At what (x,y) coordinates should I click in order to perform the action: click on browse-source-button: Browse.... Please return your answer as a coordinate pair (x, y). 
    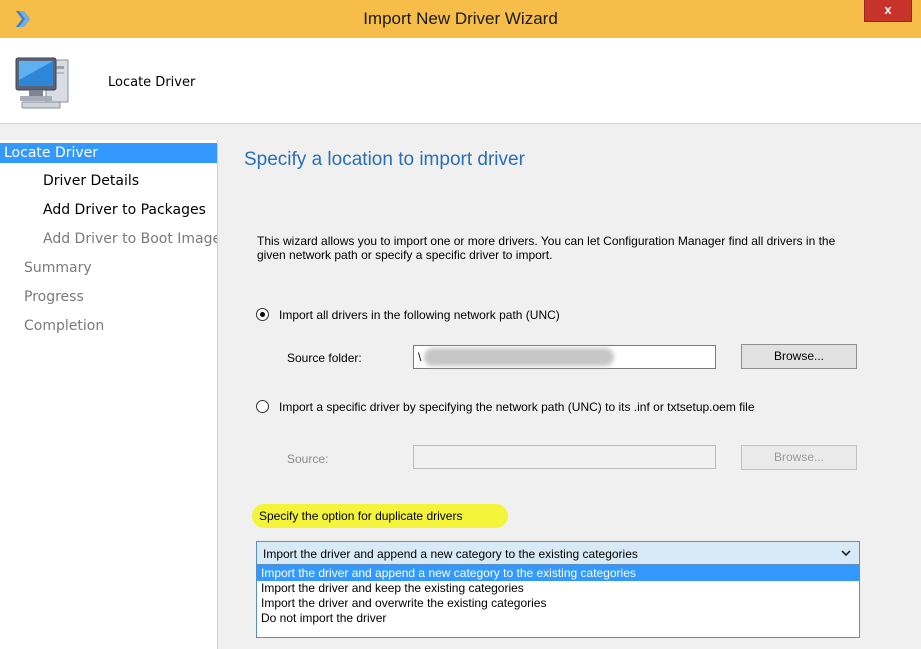
    Looking at the image, I should click on (799, 457).